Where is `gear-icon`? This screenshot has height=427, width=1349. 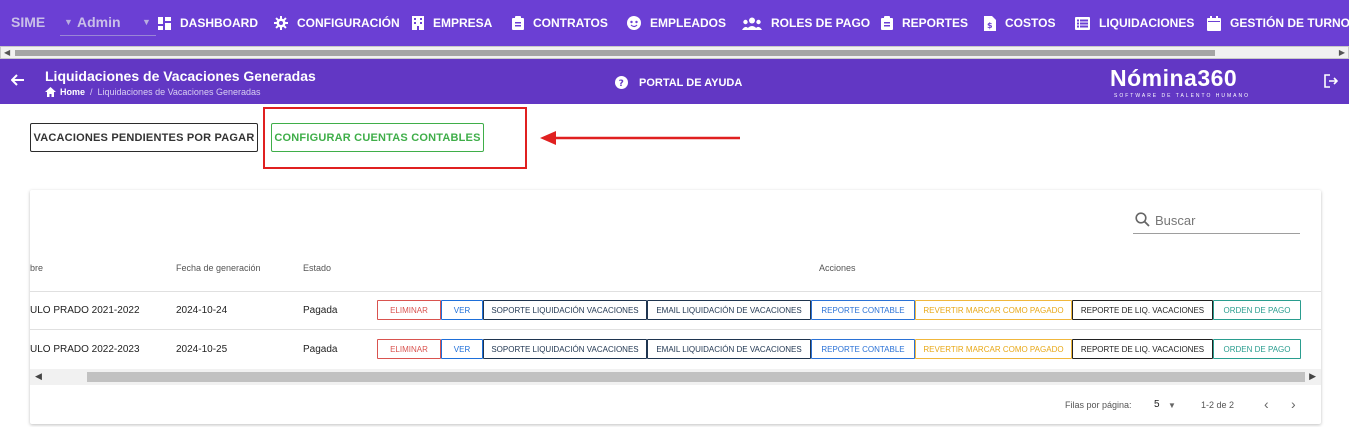 gear-icon is located at coordinates (281, 23).